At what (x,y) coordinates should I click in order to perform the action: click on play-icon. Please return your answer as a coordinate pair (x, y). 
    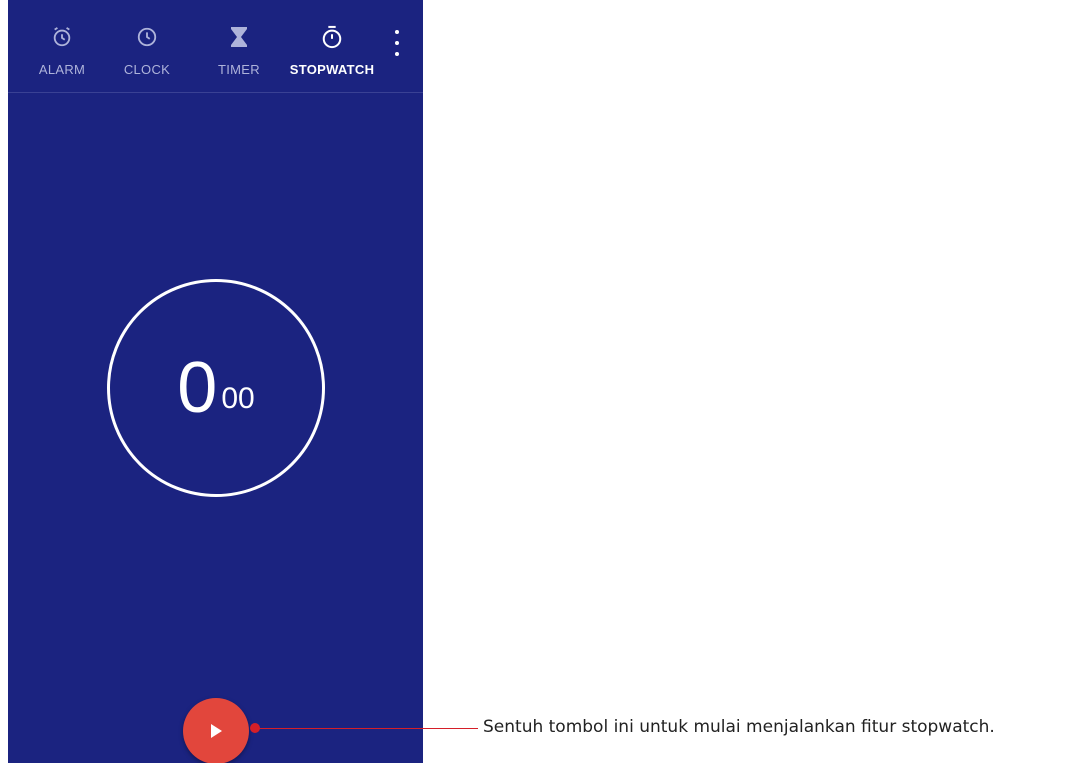
    Looking at the image, I should click on (216, 731).